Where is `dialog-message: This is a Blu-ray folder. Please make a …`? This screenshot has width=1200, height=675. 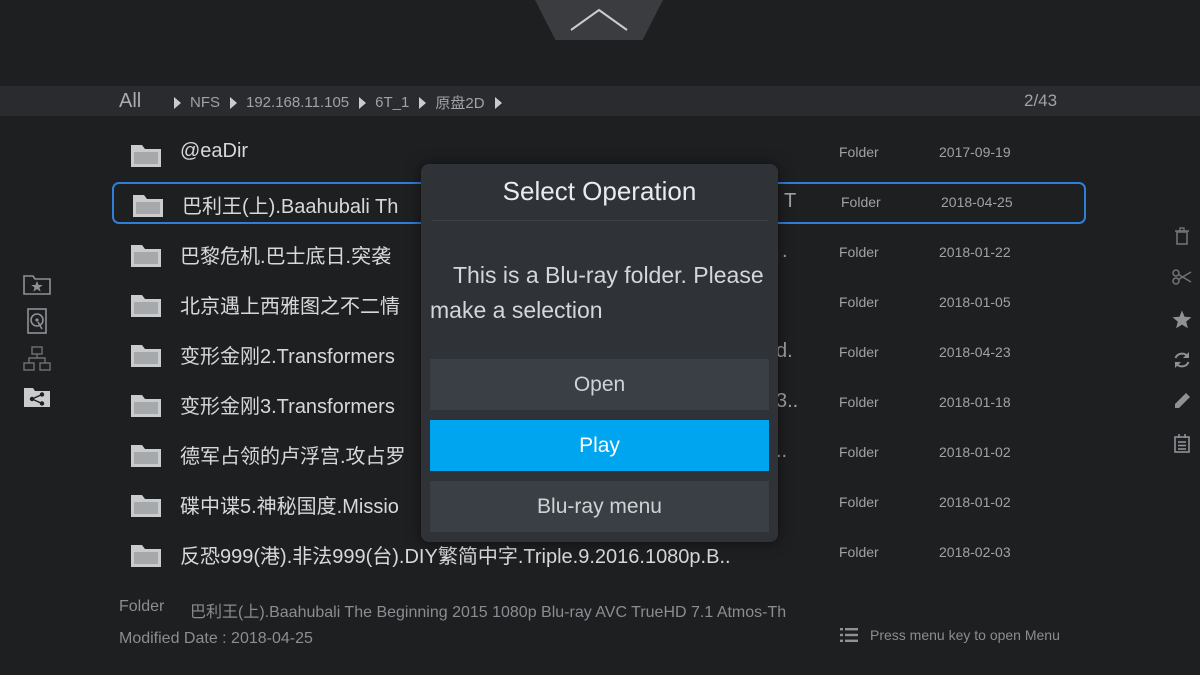 dialog-message: This is a Blu-ray folder. Please make a … is located at coordinates (597, 292).